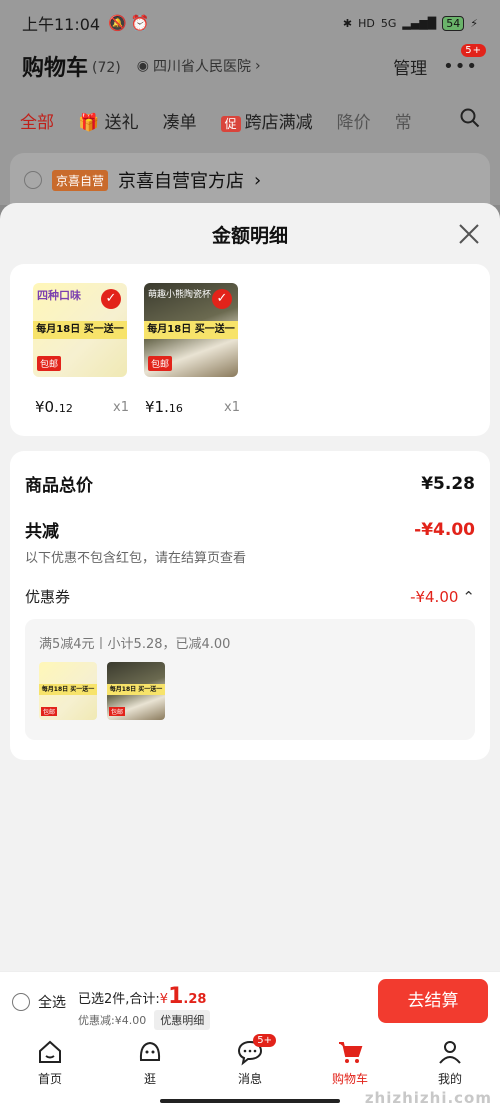 This screenshot has height=1111, width=500. I want to click on status-time: 上午11:04, so click(61, 24).